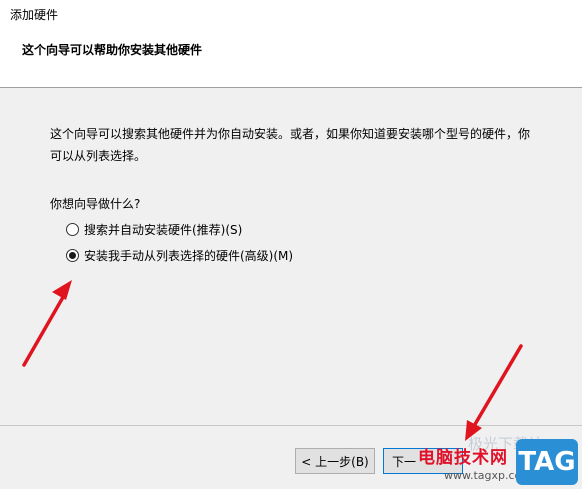 This screenshot has height=489, width=582. Describe the element at coordinates (335, 461) in the screenshot. I see `back-button: < 上一步(B)` at that location.